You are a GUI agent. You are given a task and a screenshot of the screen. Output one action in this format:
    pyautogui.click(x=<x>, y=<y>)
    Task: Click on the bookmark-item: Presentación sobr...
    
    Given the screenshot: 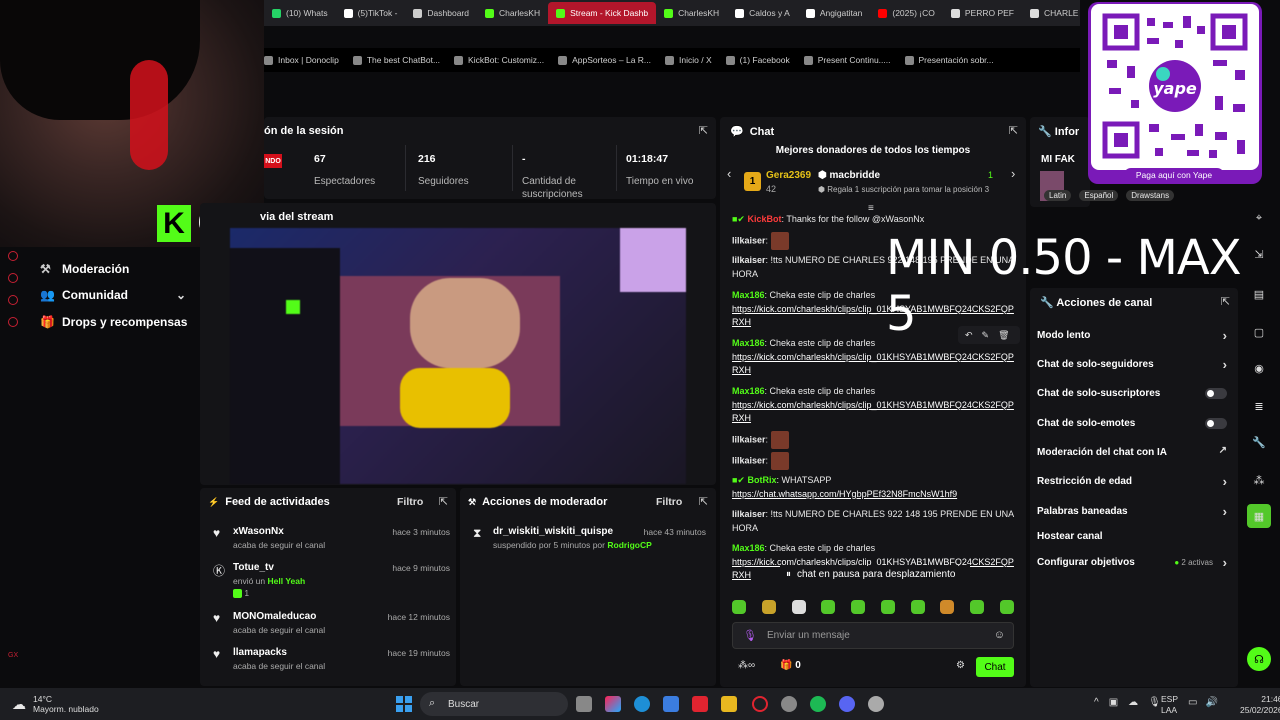 What is the action you would take?
    pyautogui.click(x=949, y=60)
    